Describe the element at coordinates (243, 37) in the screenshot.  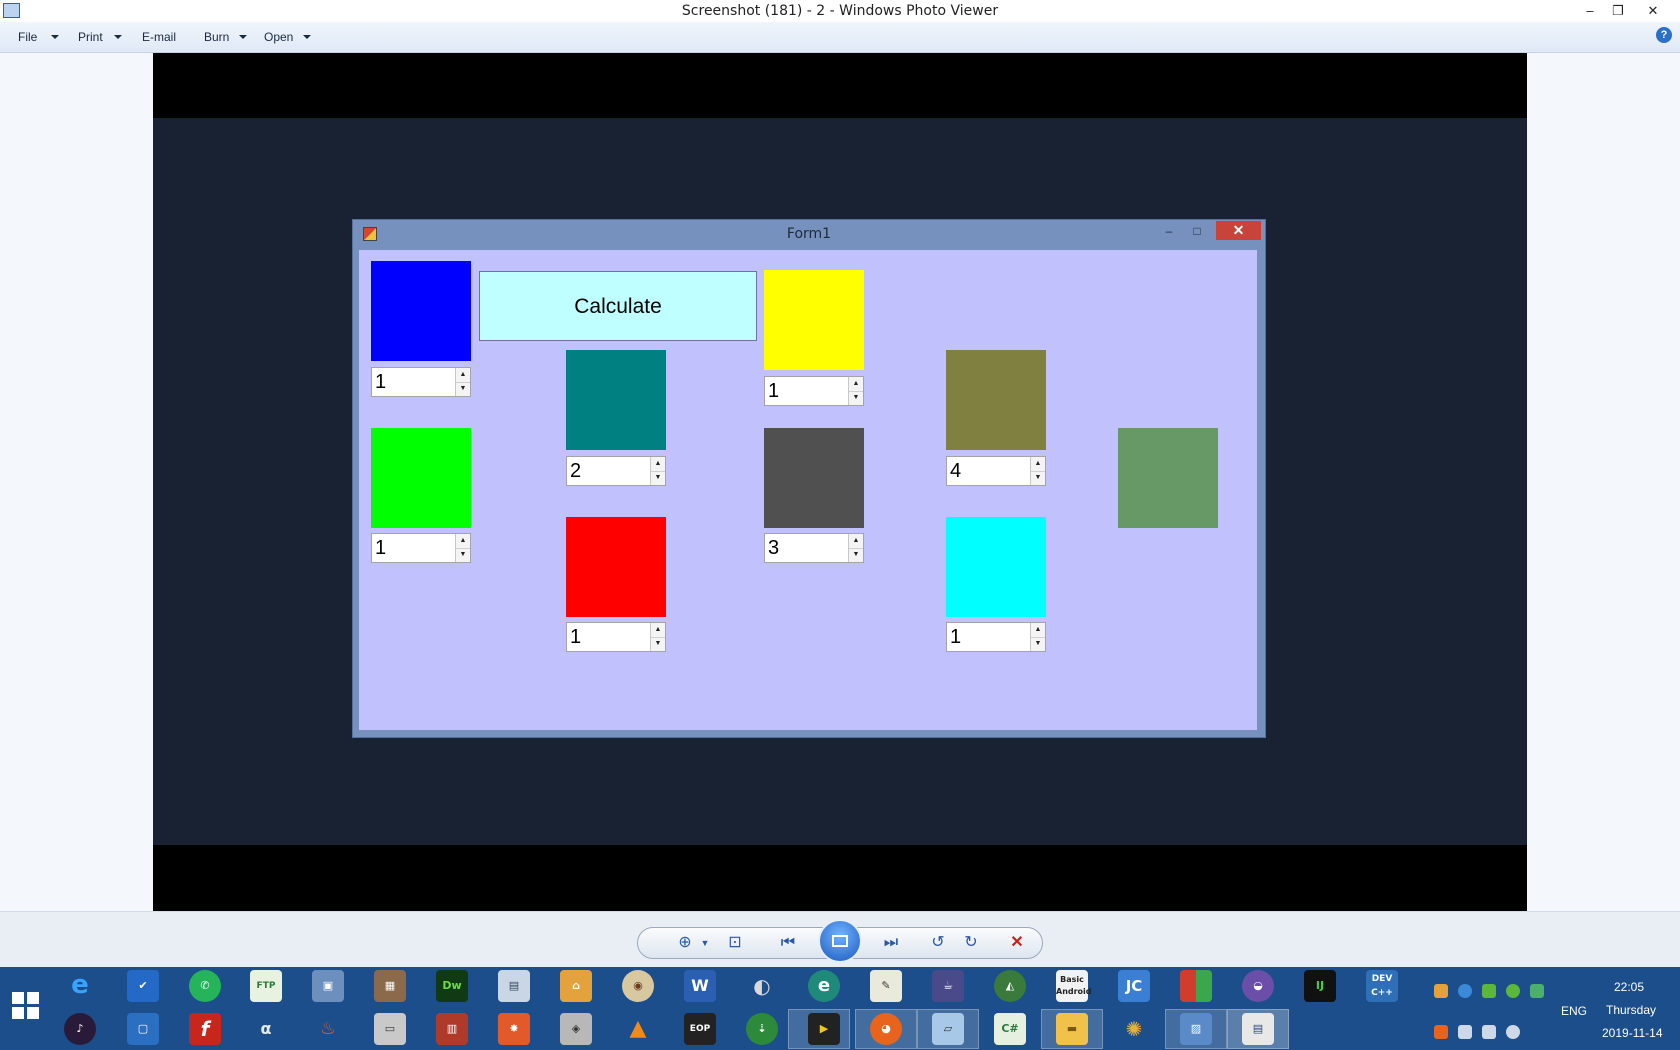
I see `burn-dropdown-icon` at that location.